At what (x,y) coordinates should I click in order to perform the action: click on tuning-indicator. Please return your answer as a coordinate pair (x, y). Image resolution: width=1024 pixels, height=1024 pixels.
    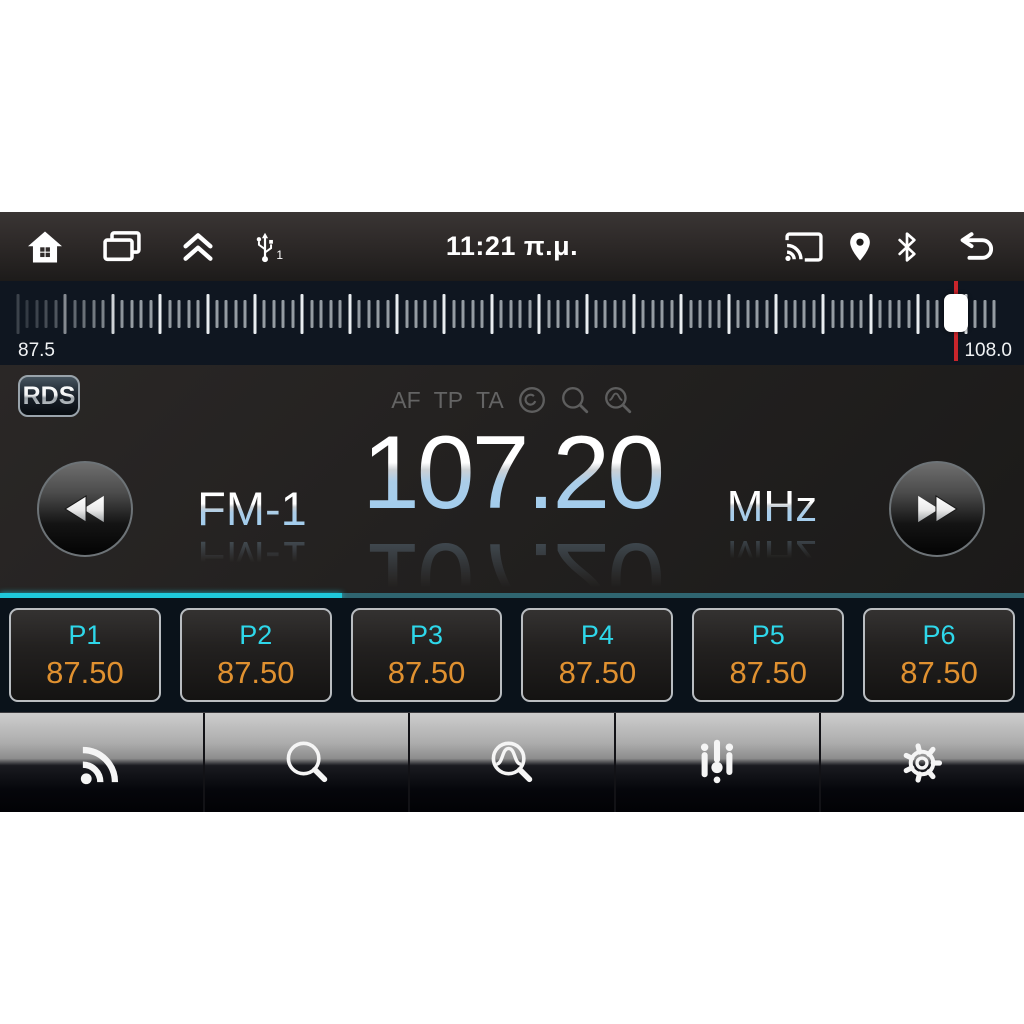
    Looking at the image, I should click on (955, 321).